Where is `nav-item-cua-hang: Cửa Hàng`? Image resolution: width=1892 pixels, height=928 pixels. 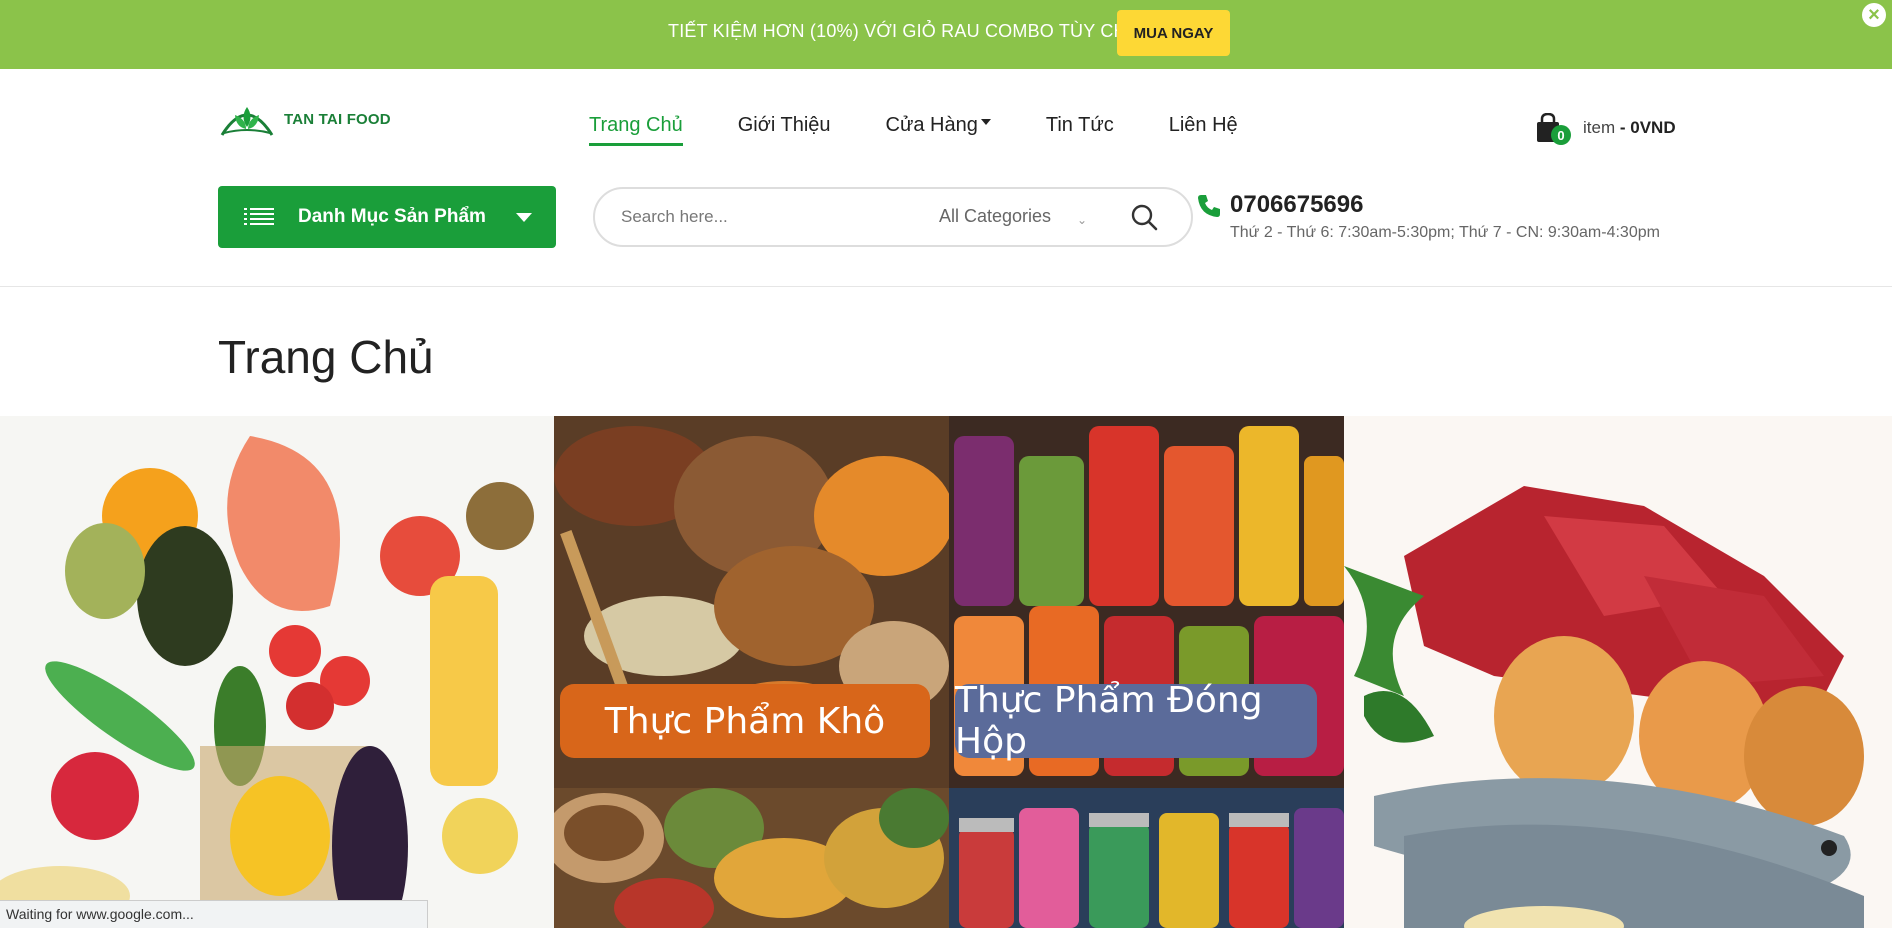
nav-item-cua-hang: Cửa Hàng is located at coordinates (938, 130).